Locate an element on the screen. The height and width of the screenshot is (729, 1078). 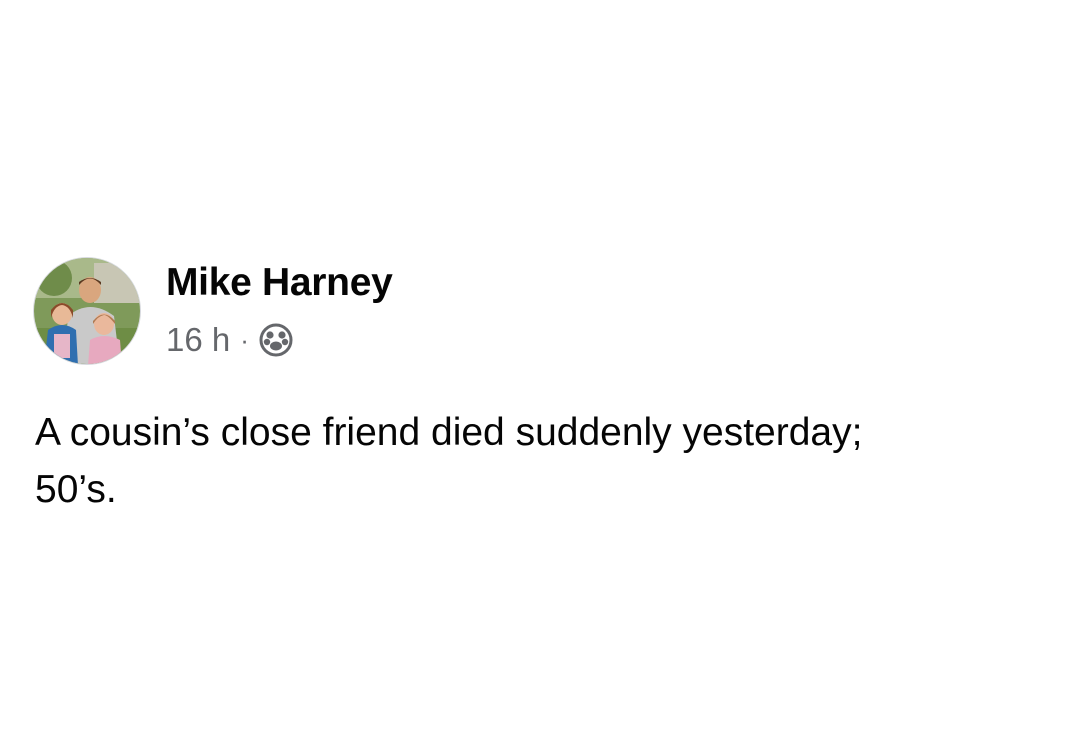
post-timestamp: 16 h is located at coordinates (198, 340).